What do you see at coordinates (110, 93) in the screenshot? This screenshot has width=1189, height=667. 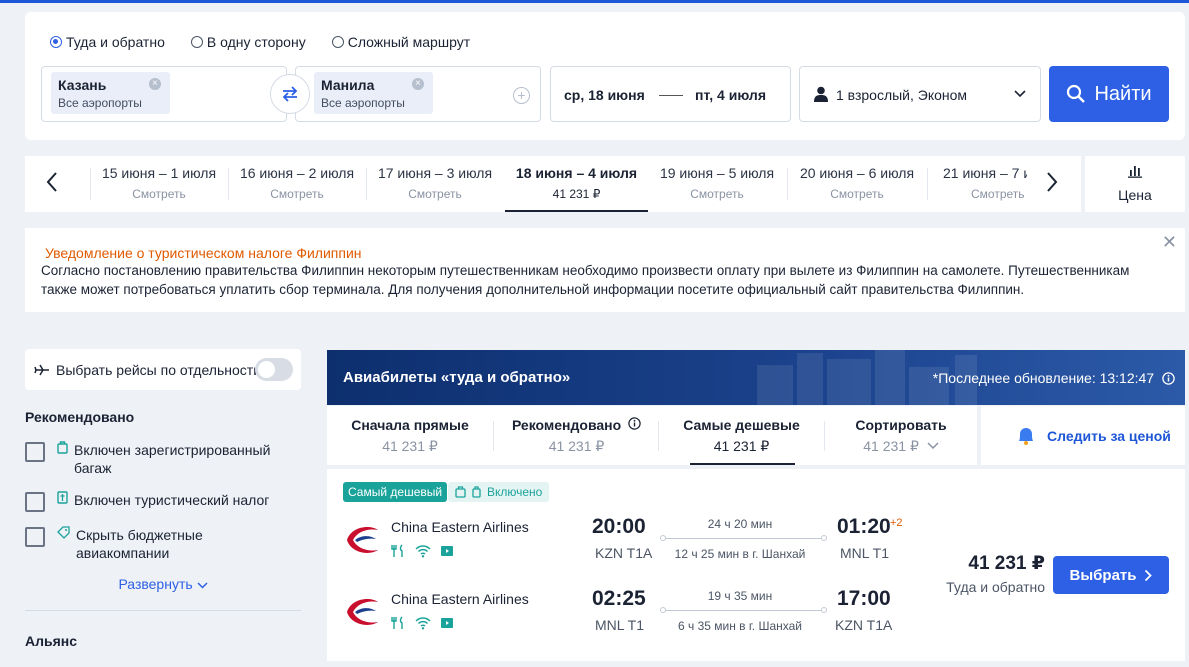 I see `origin-chip: Казань Все аэропорты ×` at bounding box center [110, 93].